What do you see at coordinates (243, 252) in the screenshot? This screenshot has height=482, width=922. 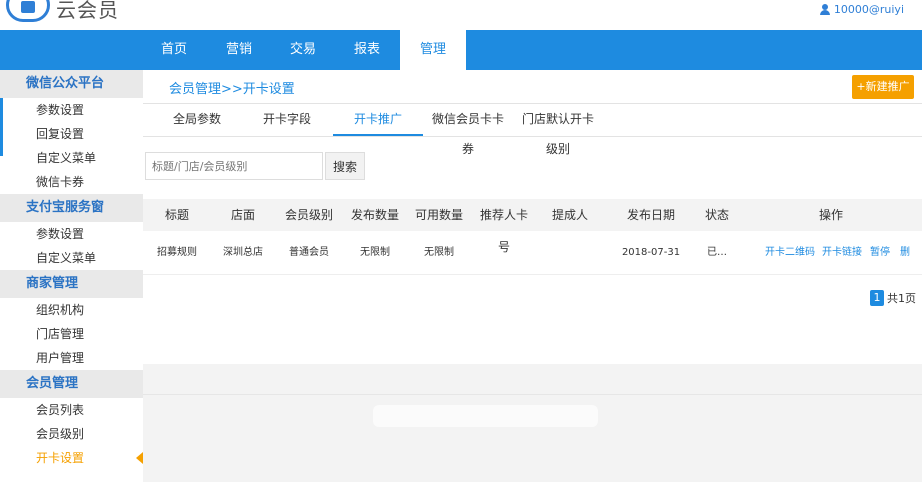 I see `cell-store: 深圳总店` at bounding box center [243, 252].